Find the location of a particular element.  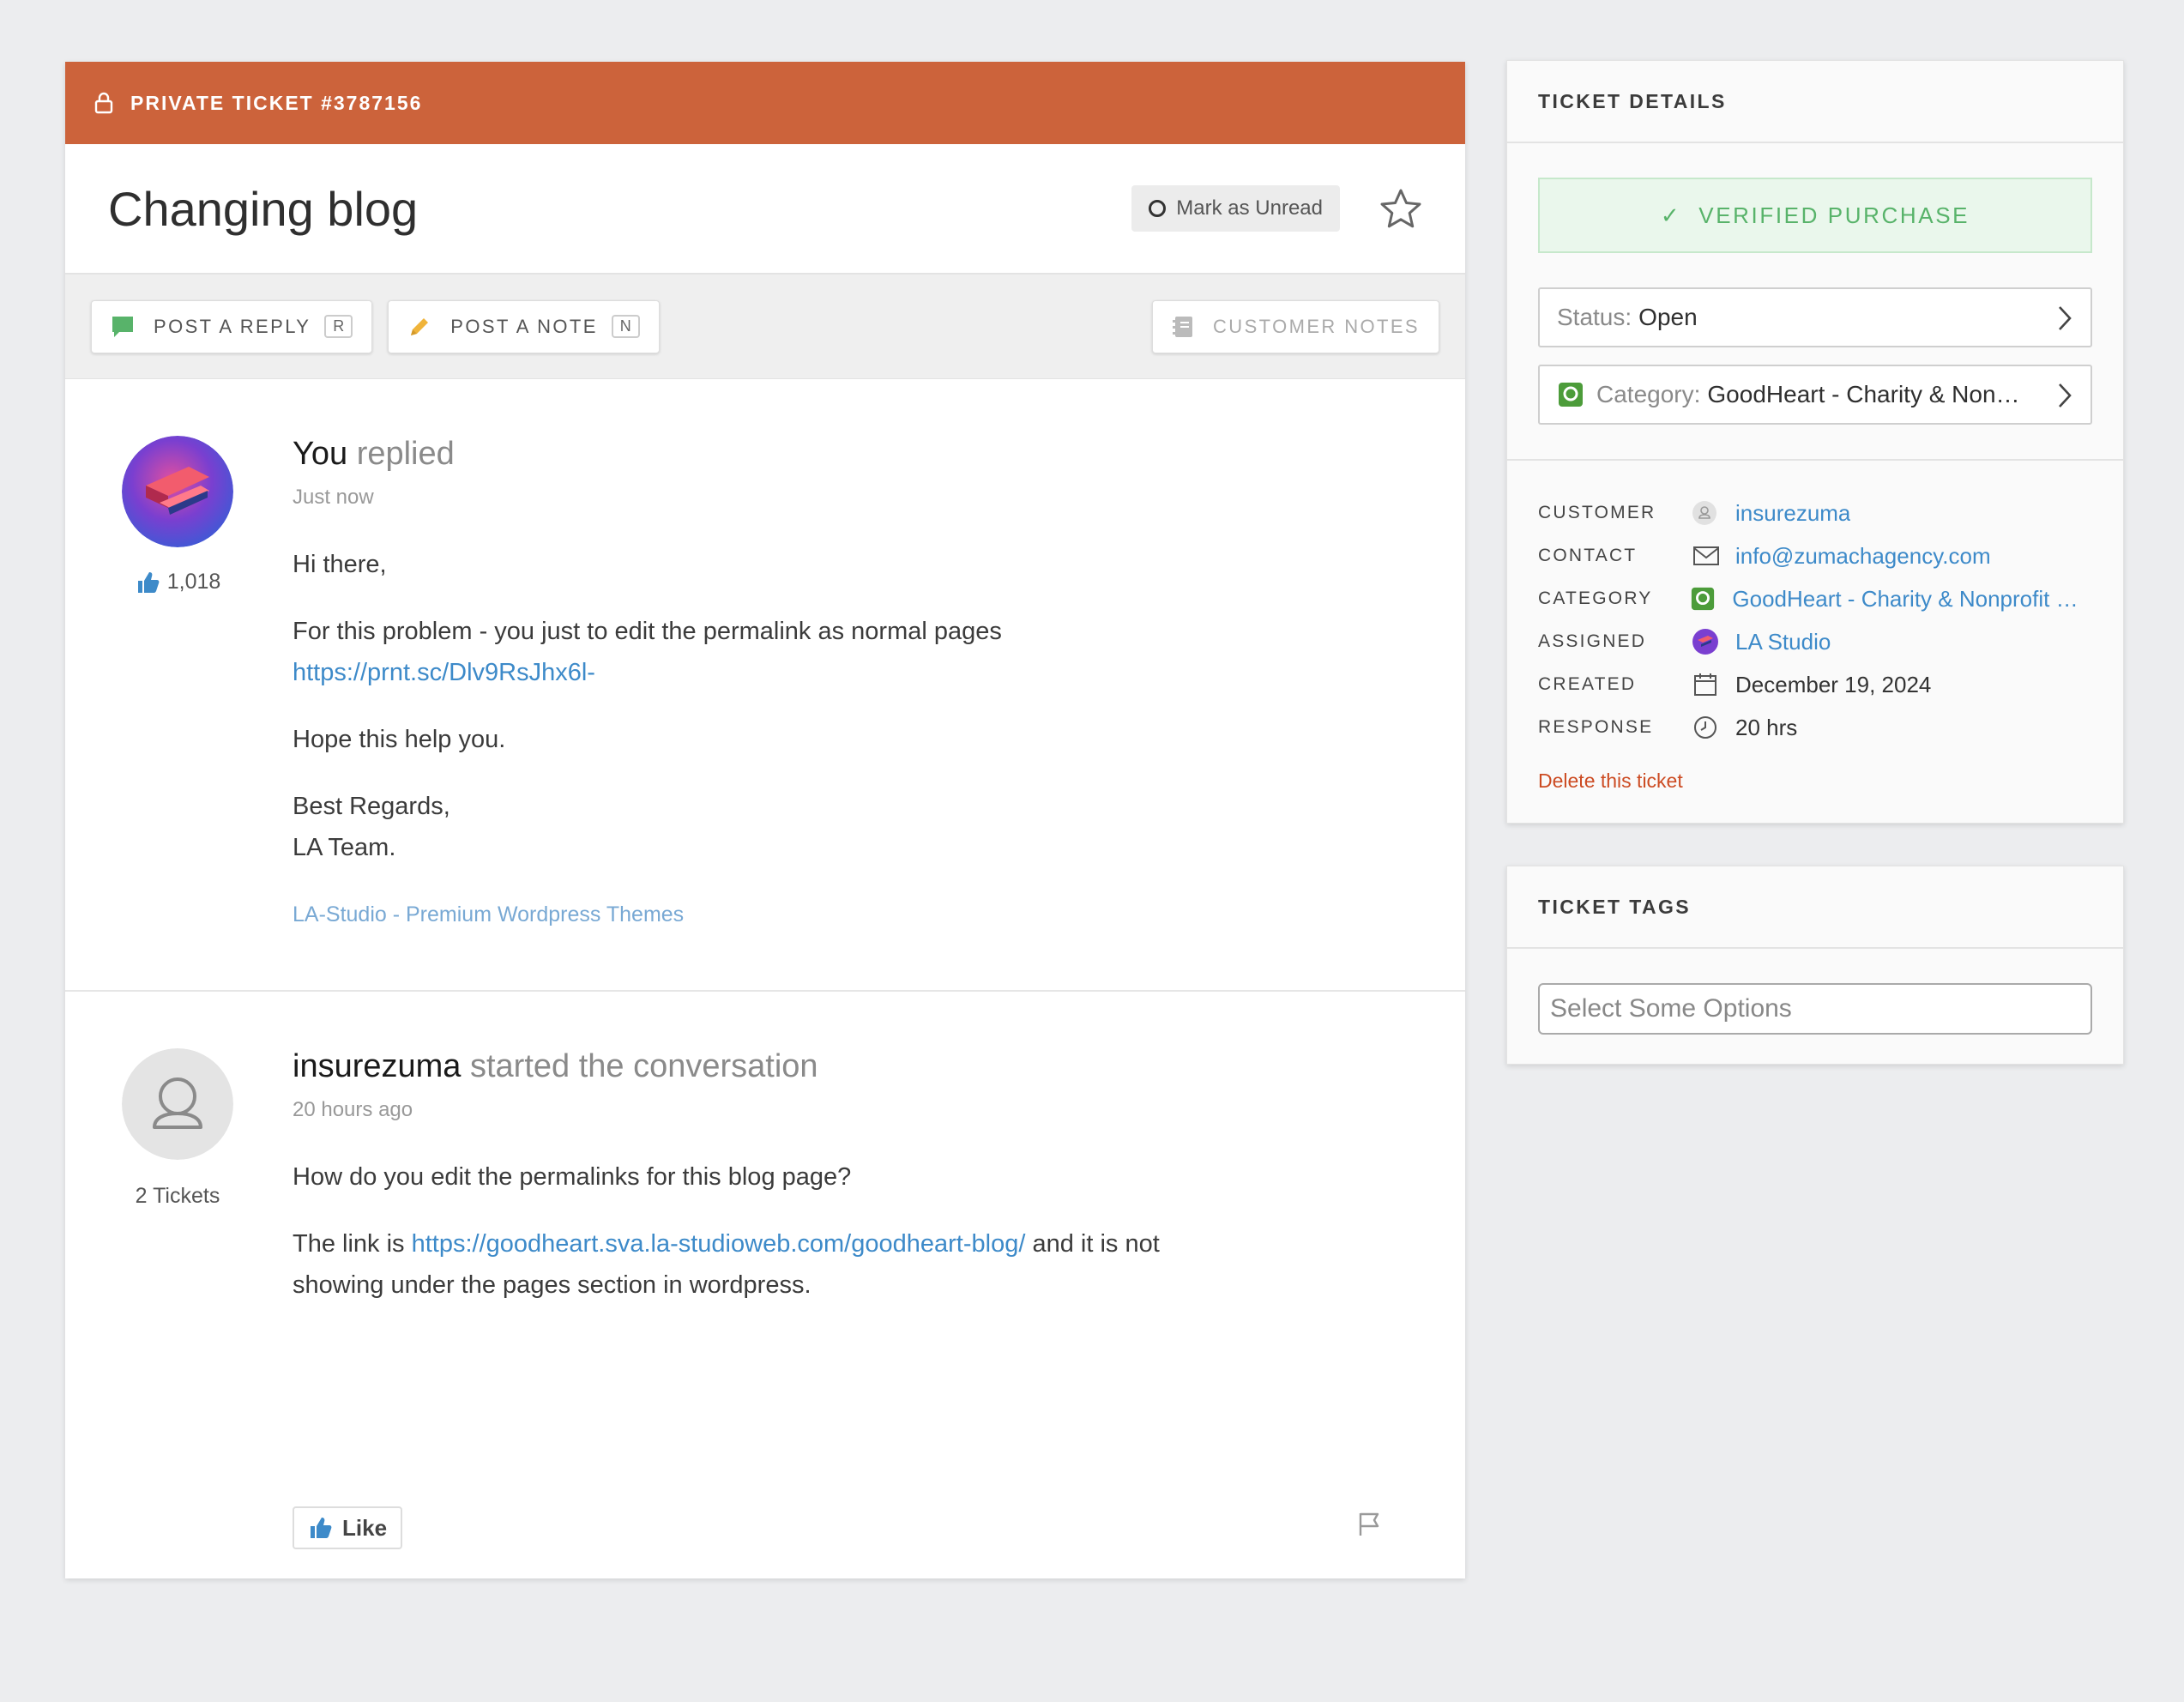

tags-select-input: Select Some Options is located at coordinates (1815, 1009).